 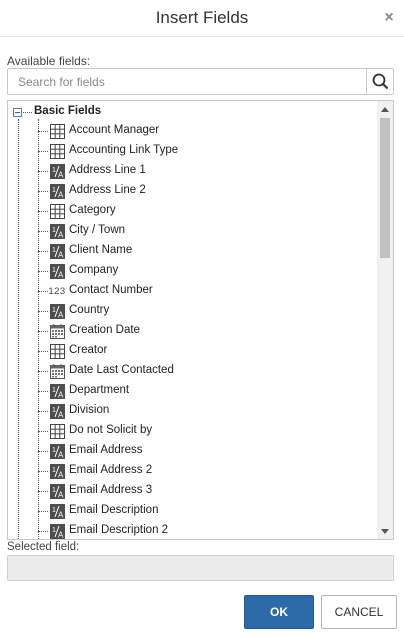 What do you see at coordinates (279, 612) in the screenshot?
I see `ok-button: OK` at bounding box center [279, 612].